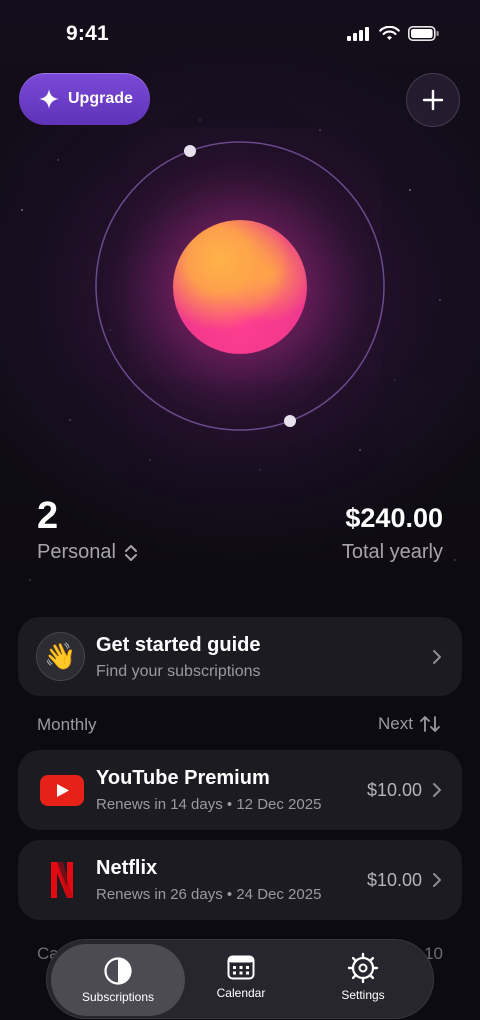 This screenshot has height=1020, width=480. Describe the element at coordinates (178, 645) in the screenshot. I see `guide-title: Get started guide` at that location.